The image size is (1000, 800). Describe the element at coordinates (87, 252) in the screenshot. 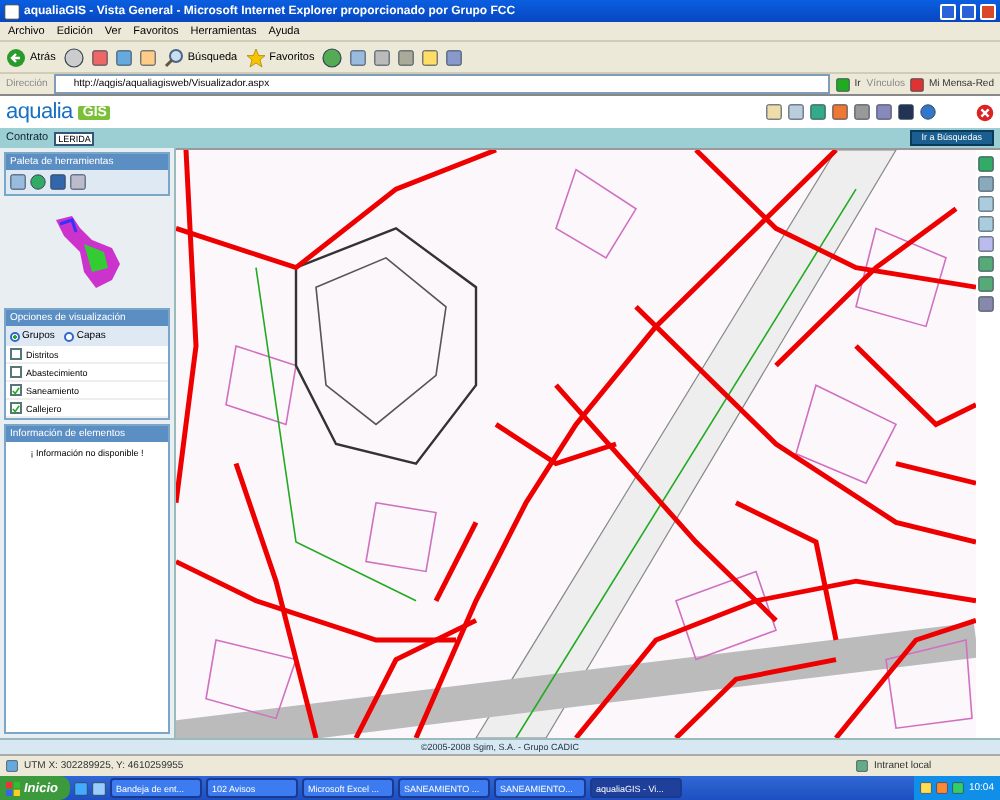

I see `overview-map-drawing` at that location.